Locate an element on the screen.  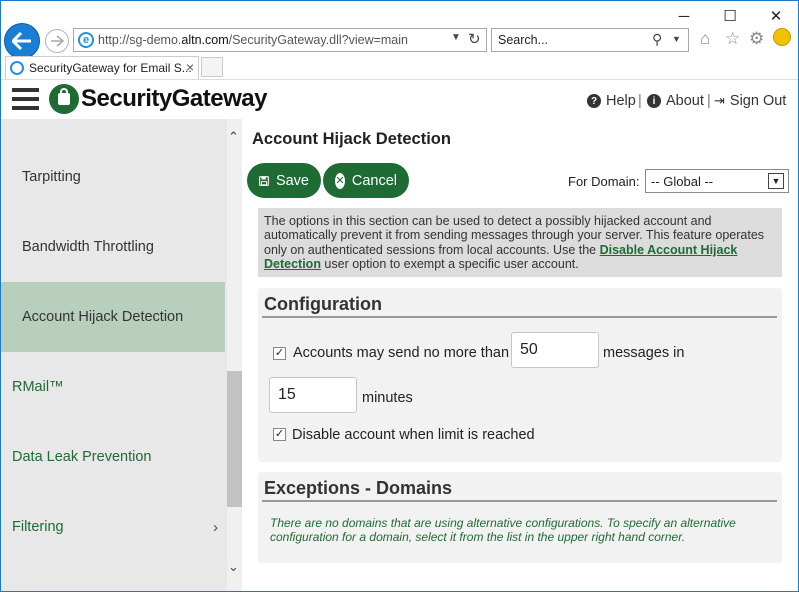
disable-account-label: Disable account when limit is reached is located at coordinates (413, 435).